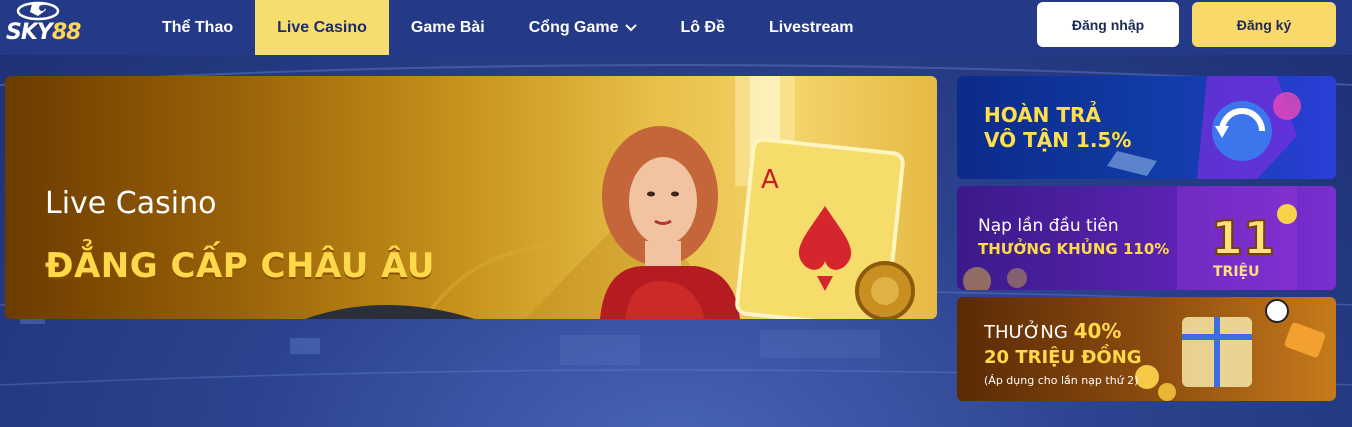 The image size is (1352, 427). What do you see at coordinates (43, 32) in the screenshot?
I see `logo-text: SKY88` at bounding box center [43, 32].